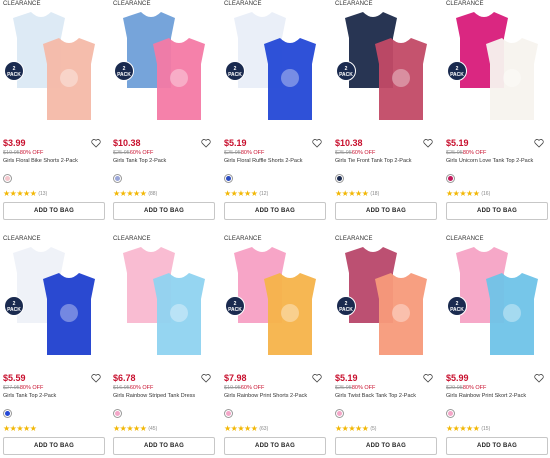 Image resolution: width=550 pixels, height=458 pixels. I want to click on sale-price: $5.99, so click(457, 378).